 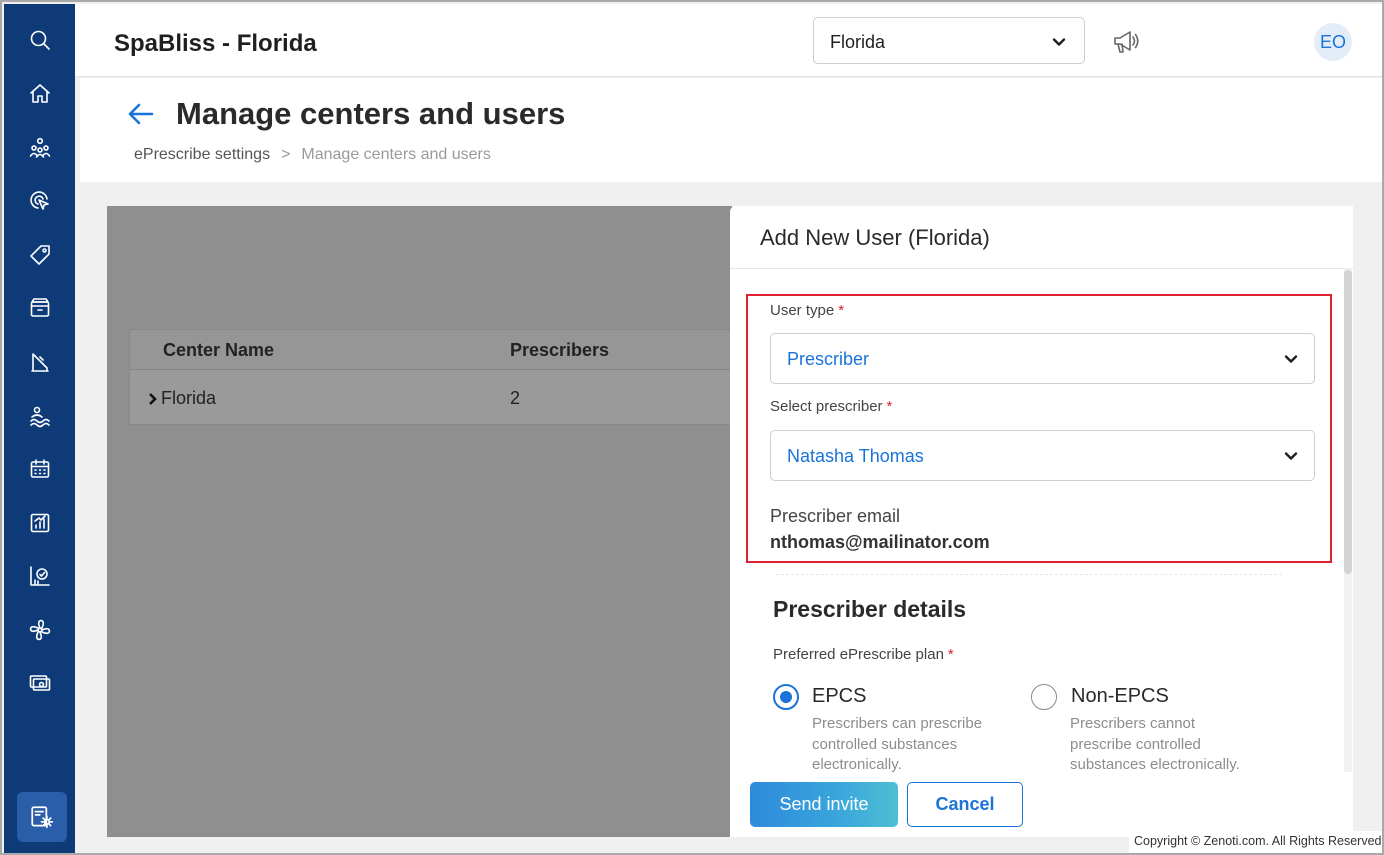 I want to click on sidebar, so click(x=39, y=428).